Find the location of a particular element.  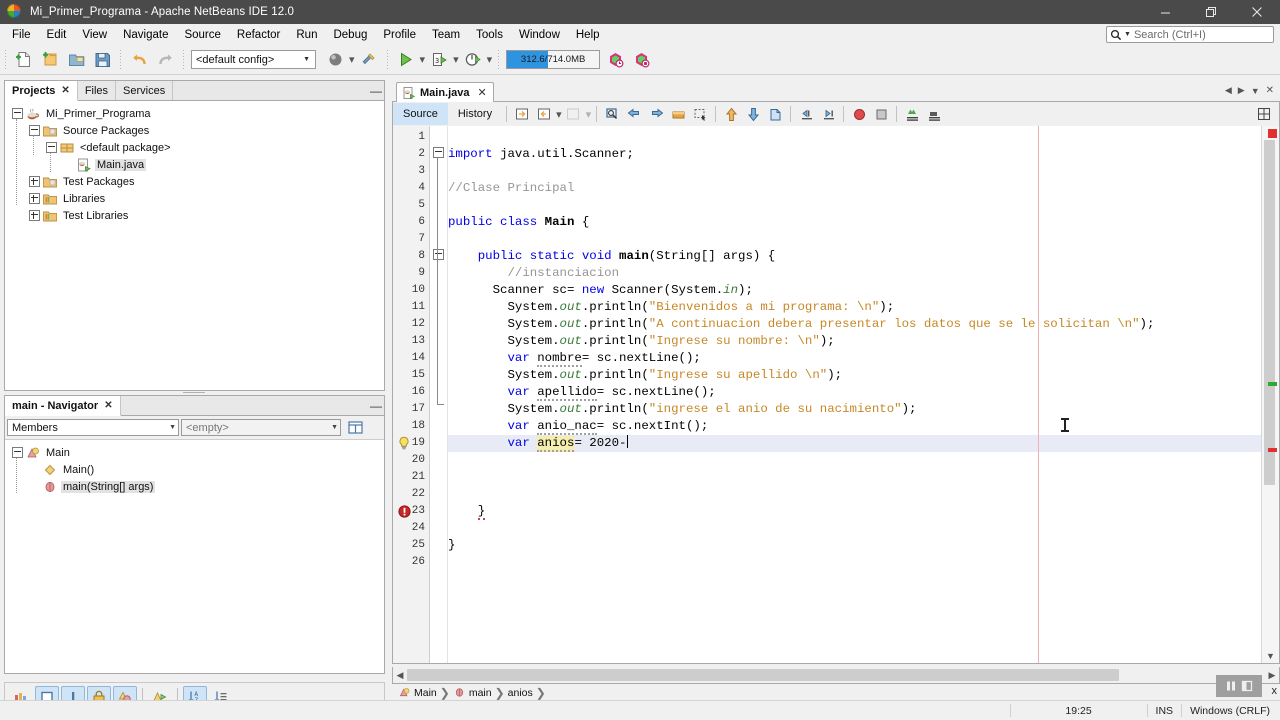

scrollbar-track is located at coordinates (1269, 394).